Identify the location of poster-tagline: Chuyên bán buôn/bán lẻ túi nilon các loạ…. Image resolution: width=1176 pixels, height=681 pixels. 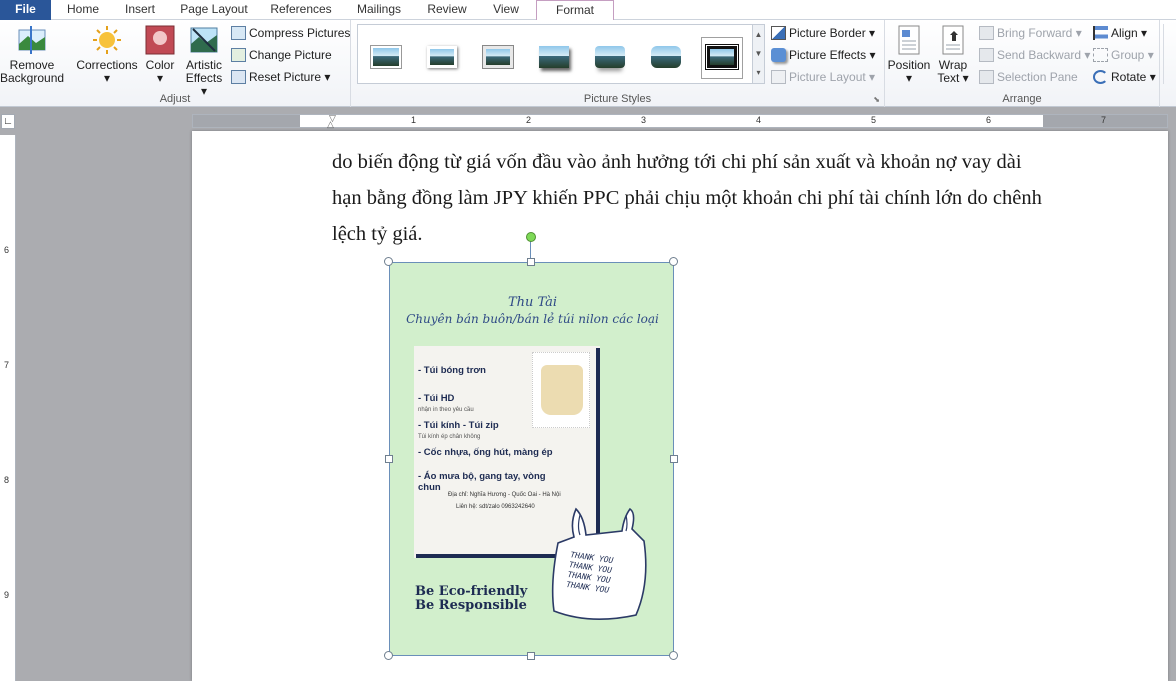
(532, 319).